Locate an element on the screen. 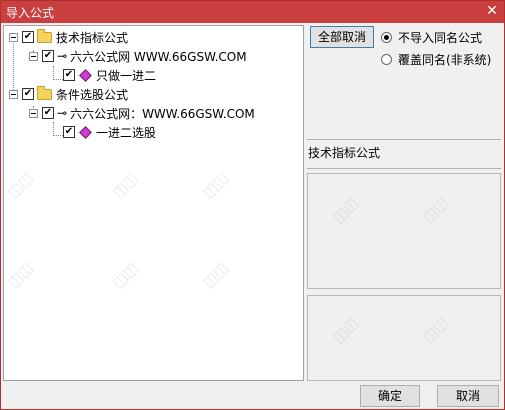 The height and width of the screenshot is (410, 505). tree-formula-label: 只做一进二 is located at coordinates (126, 75).